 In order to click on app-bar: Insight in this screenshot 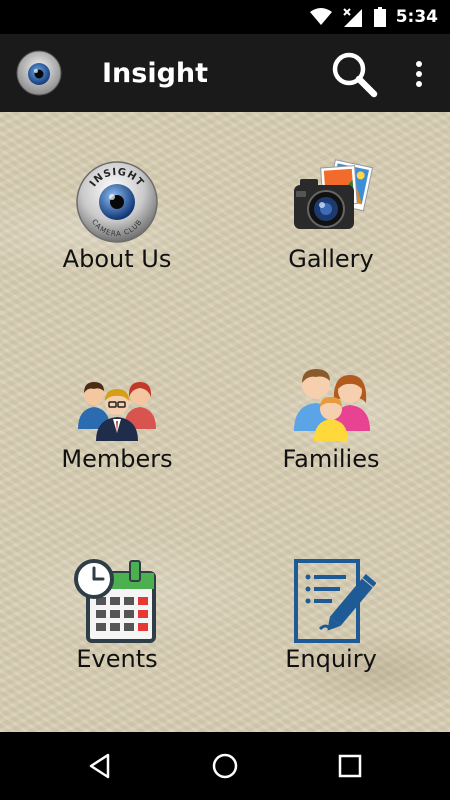, I will do `click(225, 73)`.